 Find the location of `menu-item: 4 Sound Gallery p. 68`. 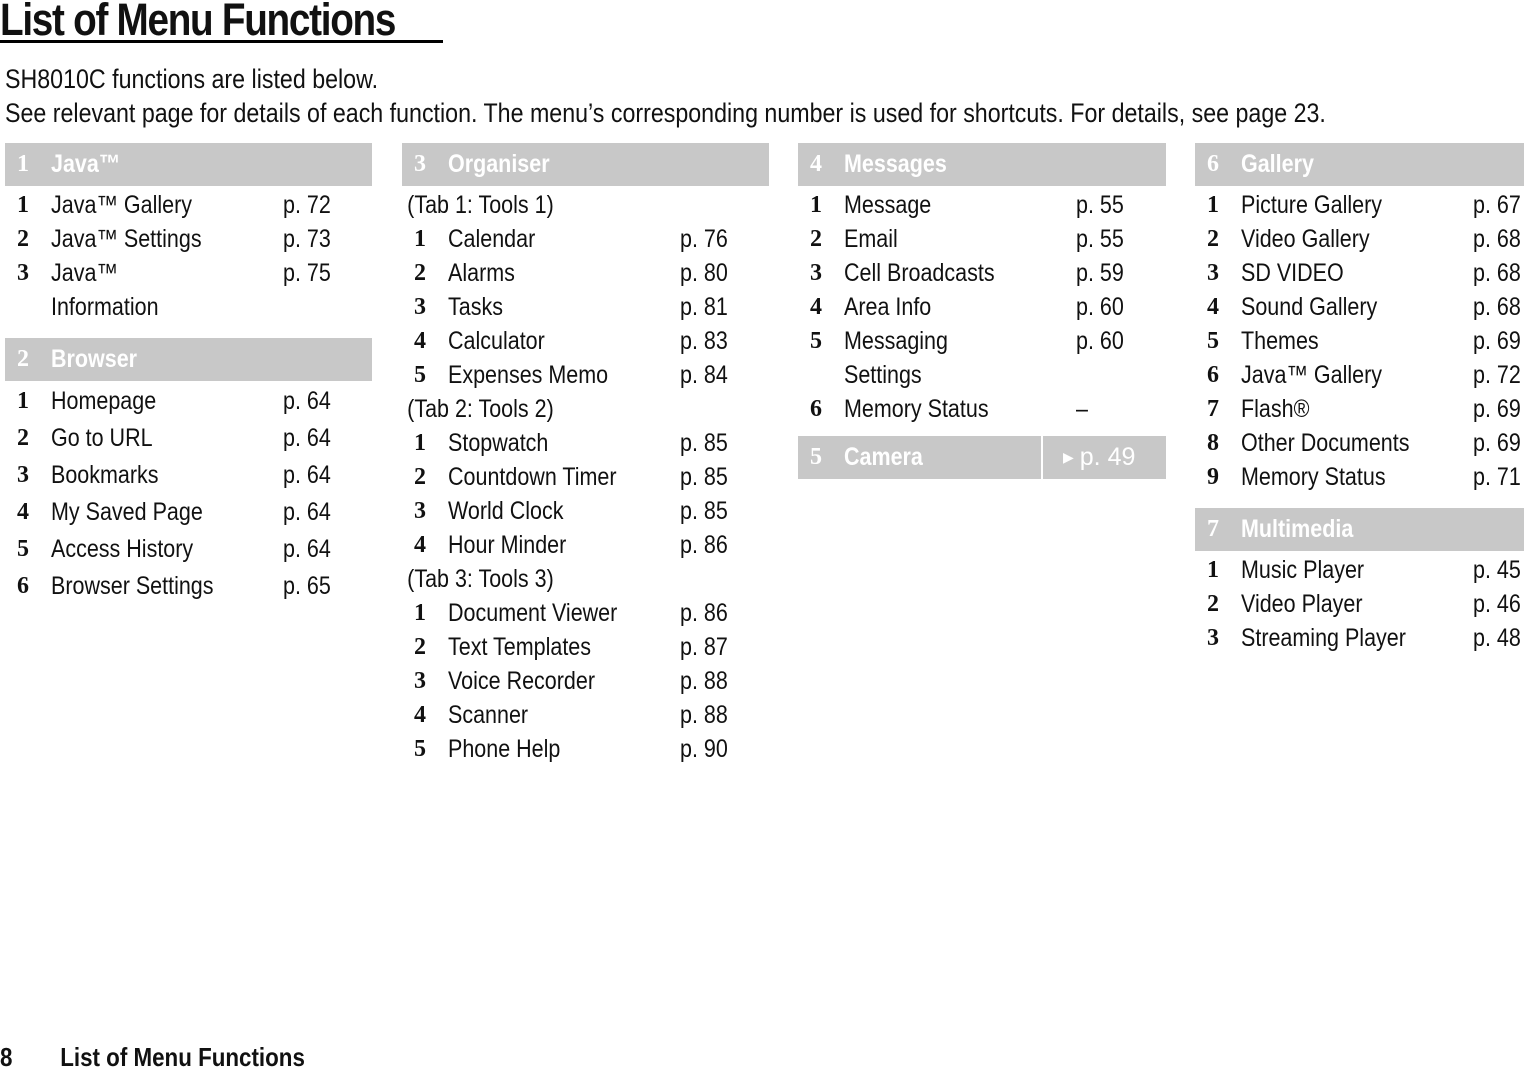

menu-item: 4 Sound Gallery p. 68 is located at coordinates (1359, 307).